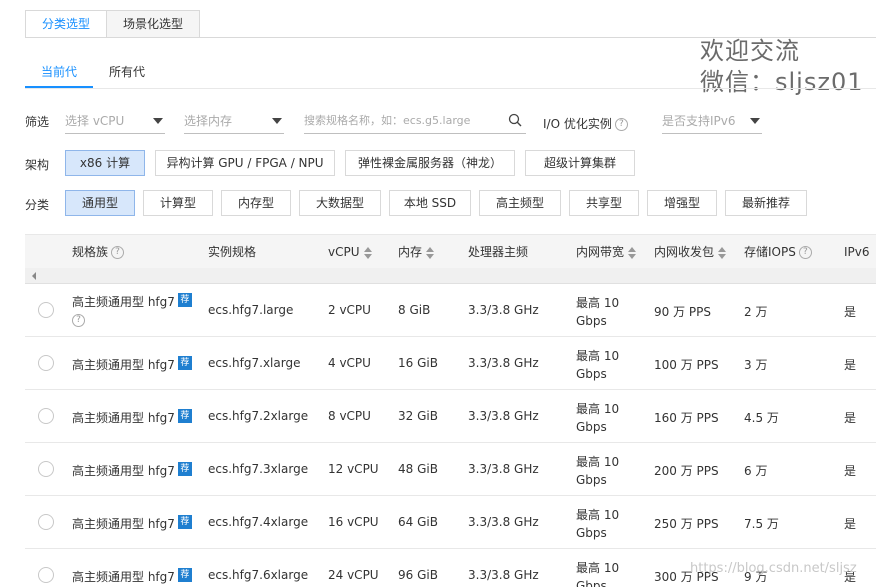  Describe the element at coordinates (154, 24) in the screenshot. I see `tab-scenario-selection: 场景化选型` at that location.